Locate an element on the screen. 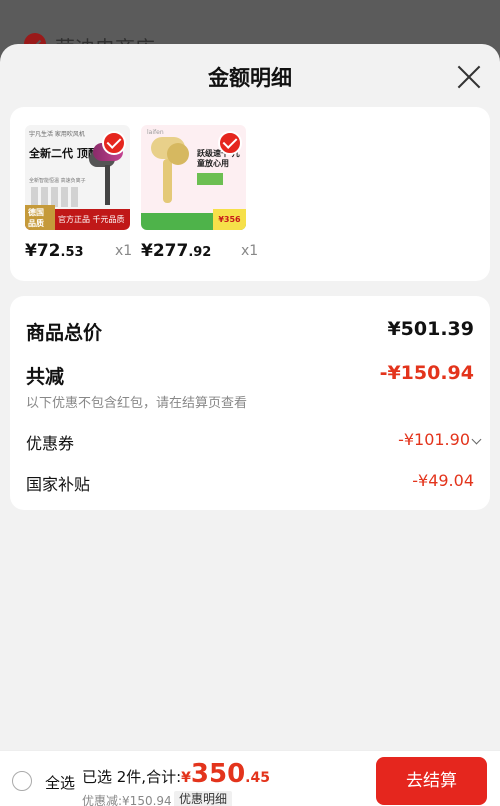  checkout-button: 去结算 is located at coordinates (431, 781).